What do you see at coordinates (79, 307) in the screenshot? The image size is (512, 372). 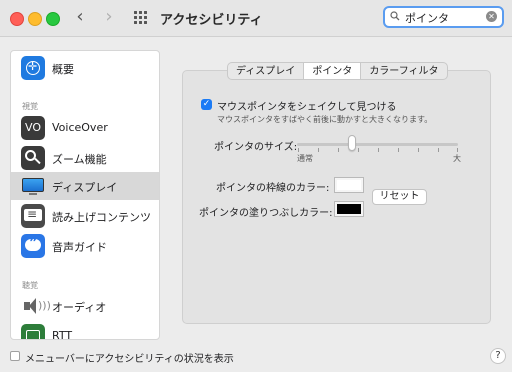 I see `sidebar-item-label: オーディオ` at bounding box center [79, 307].